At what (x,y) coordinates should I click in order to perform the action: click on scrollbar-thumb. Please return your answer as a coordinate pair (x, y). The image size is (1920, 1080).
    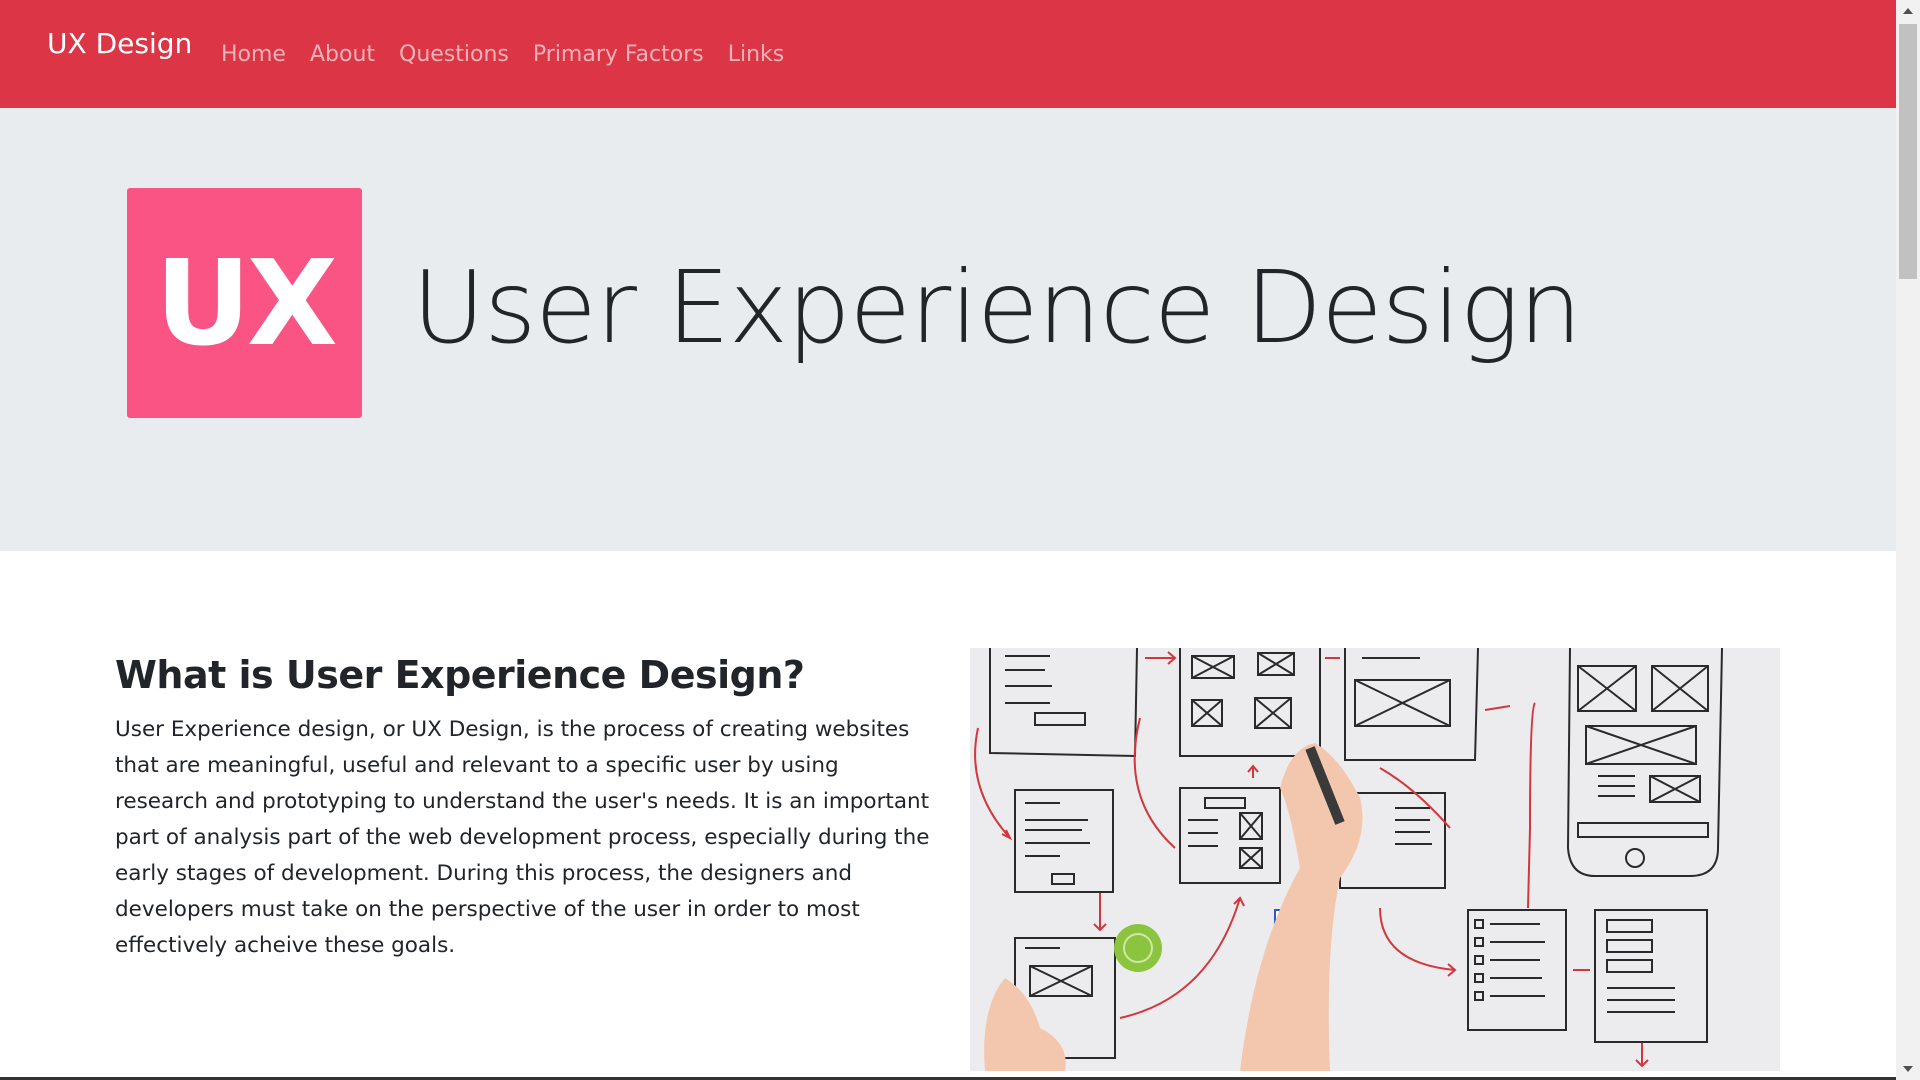
    Looking at the image, I should click on (1908, 151).